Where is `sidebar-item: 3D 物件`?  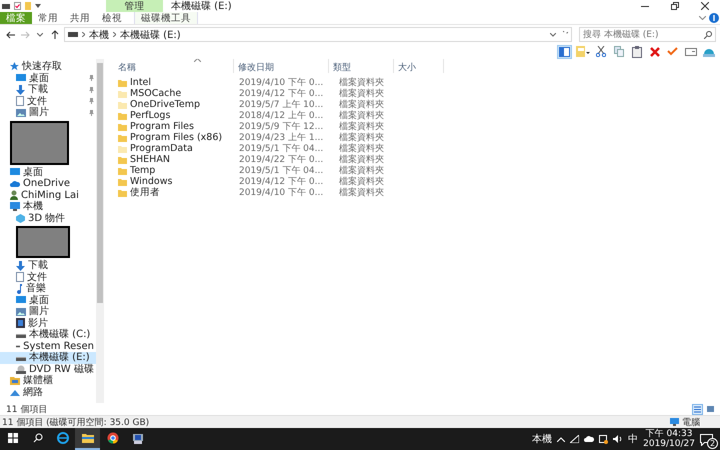 sidebar-item: 3D 物件 is located at coordinates (48, 218).